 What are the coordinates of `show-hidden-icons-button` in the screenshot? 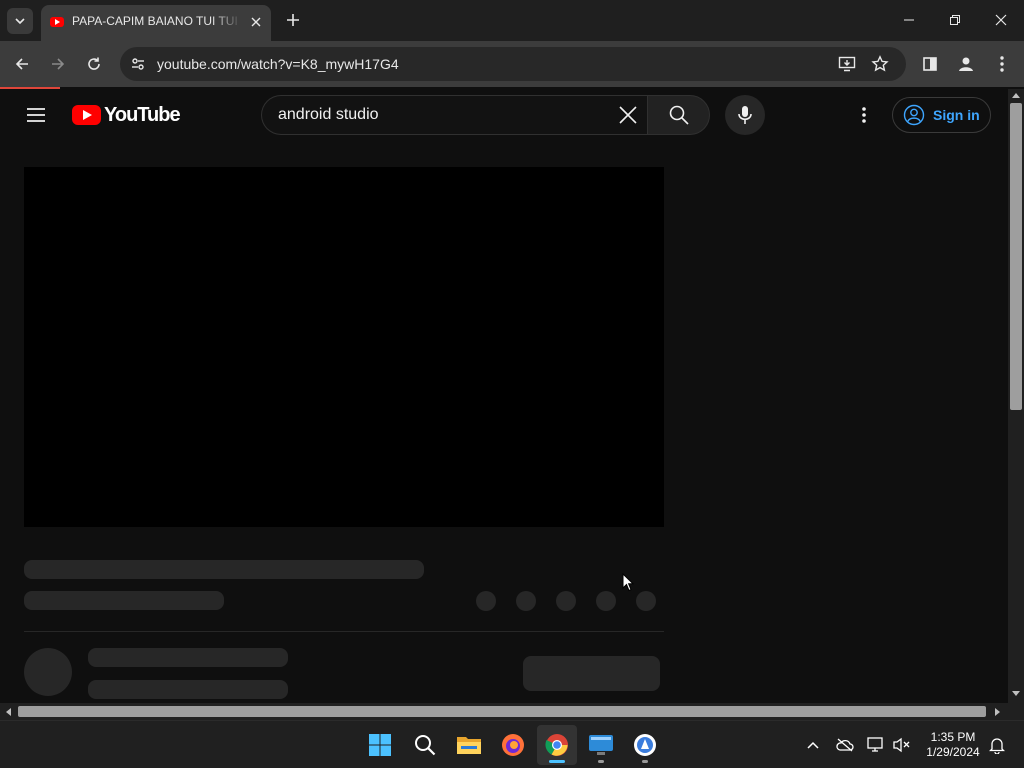 It's located at (813, 745).